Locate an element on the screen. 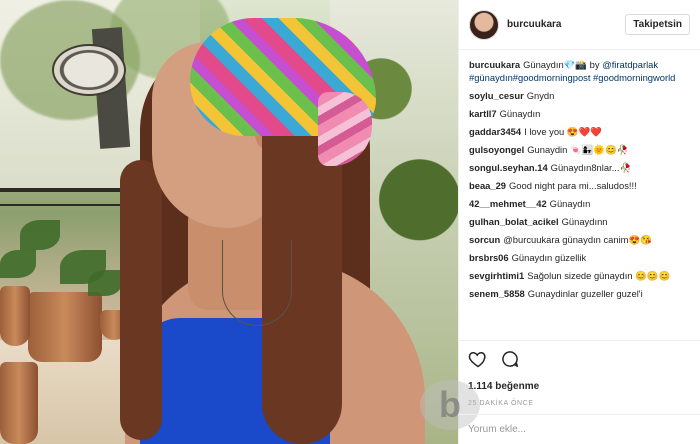 This screenshot has height=444, width=700. comment-text: I love you 😍❤️❤️ is located at coordinates (563, 131).